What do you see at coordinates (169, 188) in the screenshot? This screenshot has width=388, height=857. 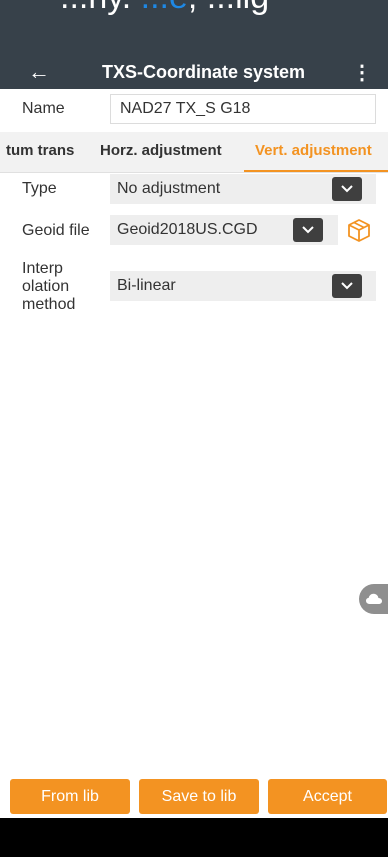 I see `type-select-value: No adjustment` at bounding box center [169, 188].